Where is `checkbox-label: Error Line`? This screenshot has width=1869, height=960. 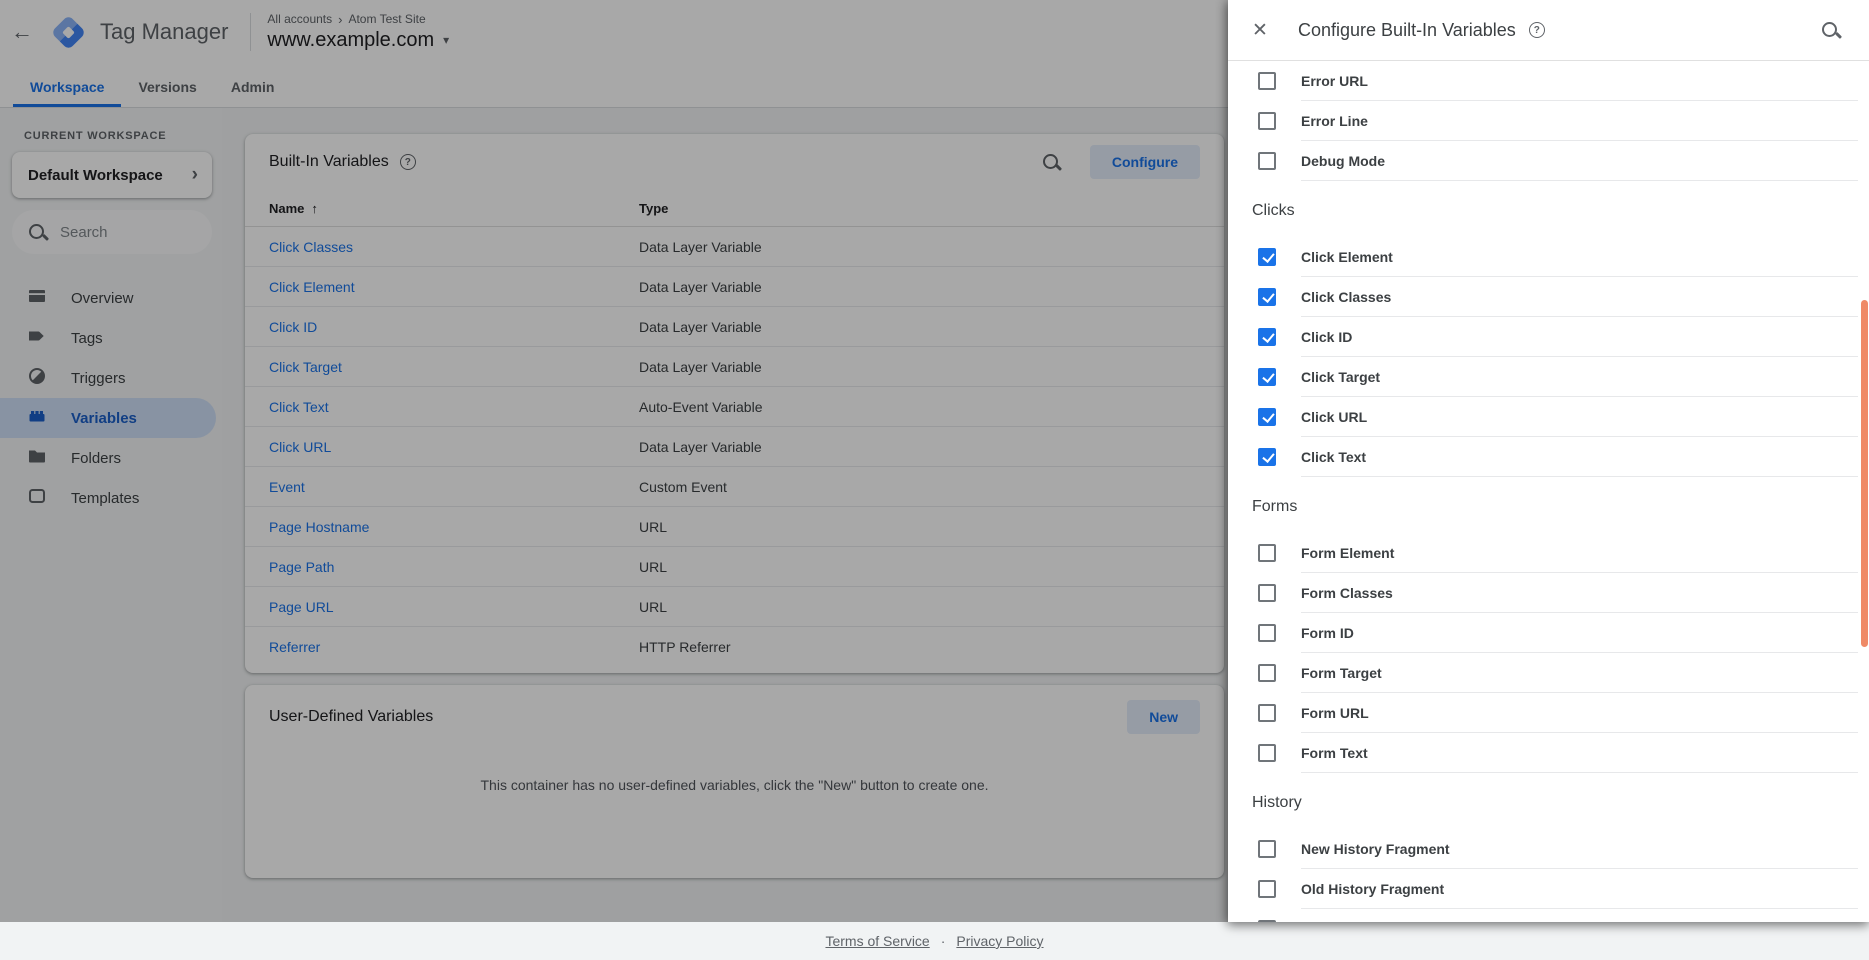 checkbox-label: Error Line is located at coordinates (1334, 121).